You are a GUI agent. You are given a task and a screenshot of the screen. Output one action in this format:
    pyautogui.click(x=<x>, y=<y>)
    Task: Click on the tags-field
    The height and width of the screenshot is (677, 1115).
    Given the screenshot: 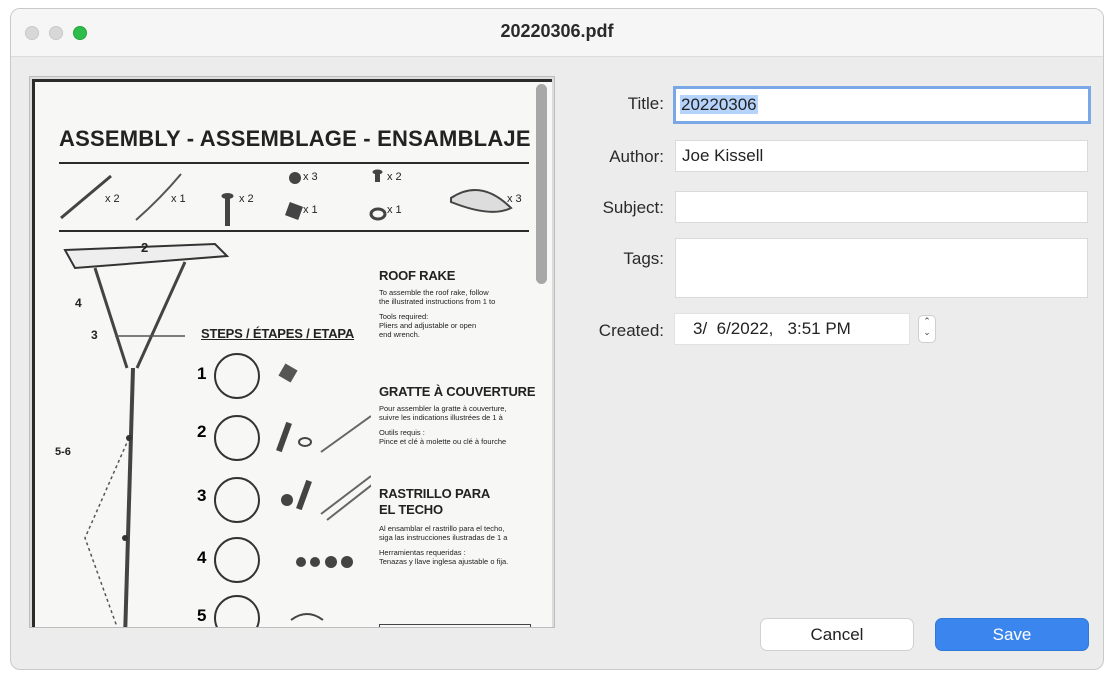 What is the action you would take?
    pyautogui.click(x=881, y=268)
    